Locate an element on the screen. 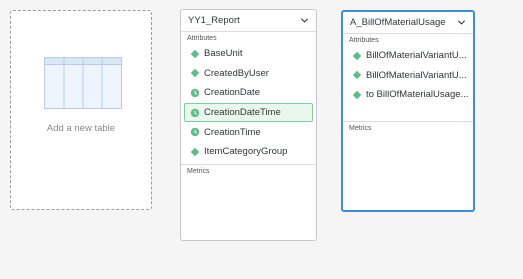 This screenshot has width=523, height=279. attribute-item-createdbyuser: CreatedByUser is located at coordinates (248, 74).